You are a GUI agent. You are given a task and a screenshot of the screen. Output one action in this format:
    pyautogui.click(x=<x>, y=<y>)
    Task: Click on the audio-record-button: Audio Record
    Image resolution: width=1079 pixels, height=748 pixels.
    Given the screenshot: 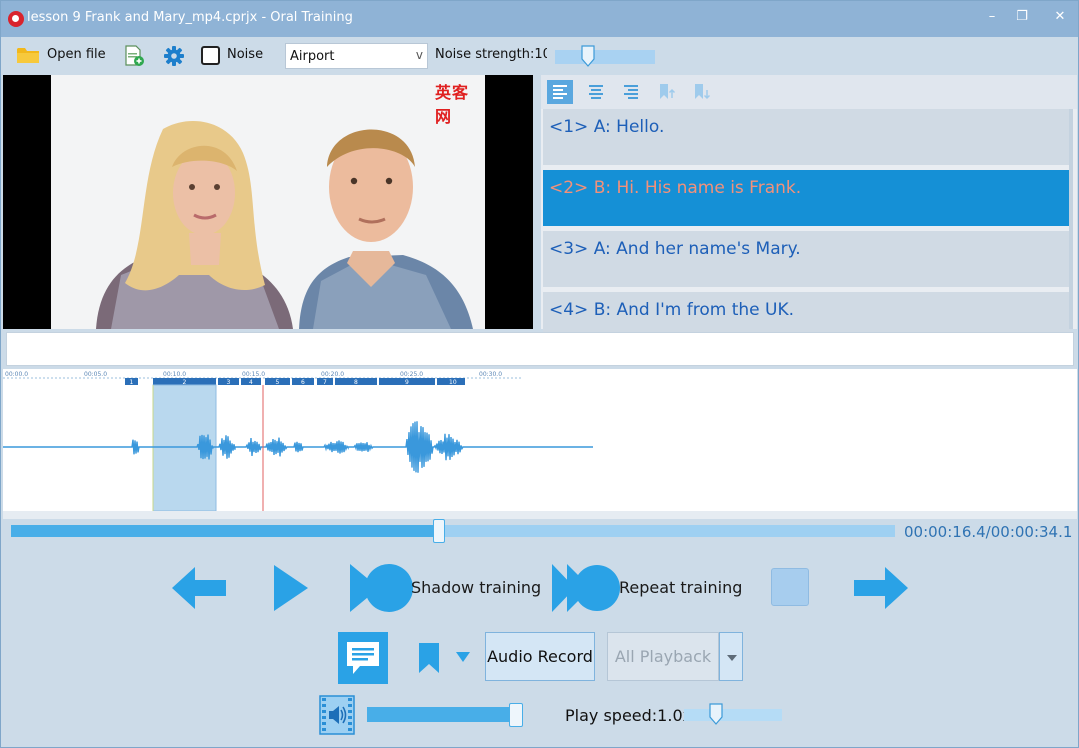 What is the action you would take?
    pyautogui.click(x=540, y=656)
    